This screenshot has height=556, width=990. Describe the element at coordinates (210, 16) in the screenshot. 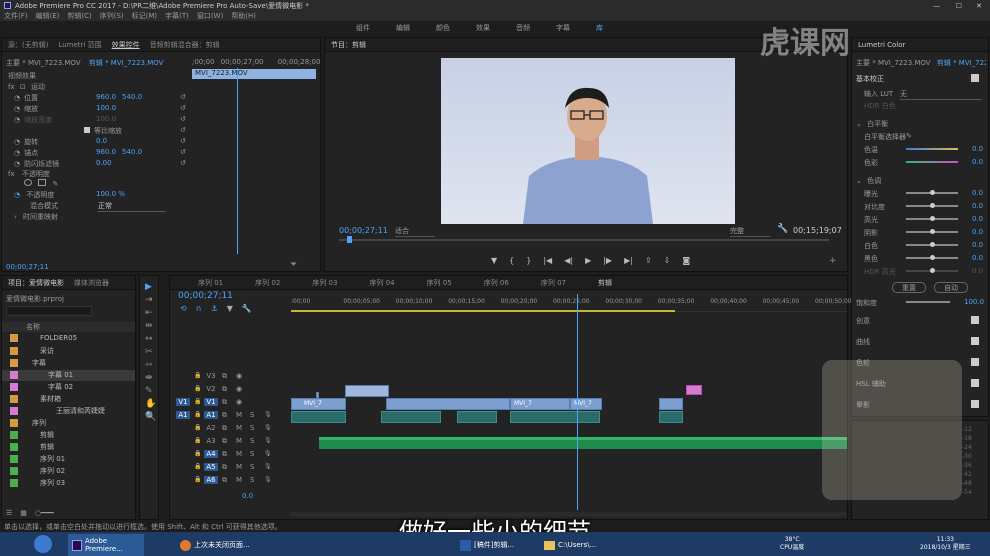

I see `menu-window: 窗口(W)` at that location.